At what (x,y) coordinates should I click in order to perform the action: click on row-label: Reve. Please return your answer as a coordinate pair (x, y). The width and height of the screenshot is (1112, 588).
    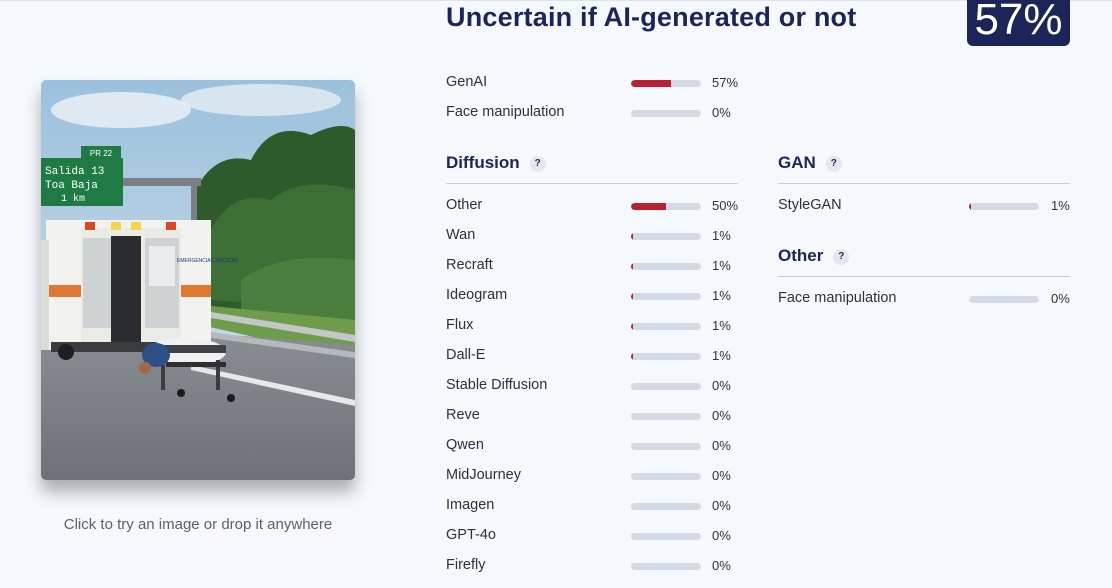
    Looking at the image, I should click on (463, 415).